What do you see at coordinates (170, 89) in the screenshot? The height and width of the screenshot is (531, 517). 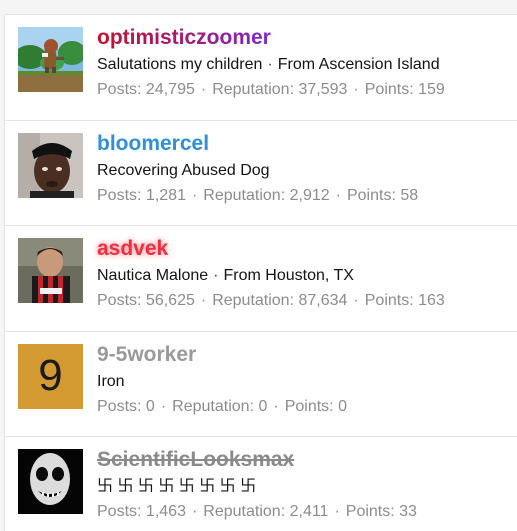 I see `posts-count: 24,795` at bounding box center [170, 89].